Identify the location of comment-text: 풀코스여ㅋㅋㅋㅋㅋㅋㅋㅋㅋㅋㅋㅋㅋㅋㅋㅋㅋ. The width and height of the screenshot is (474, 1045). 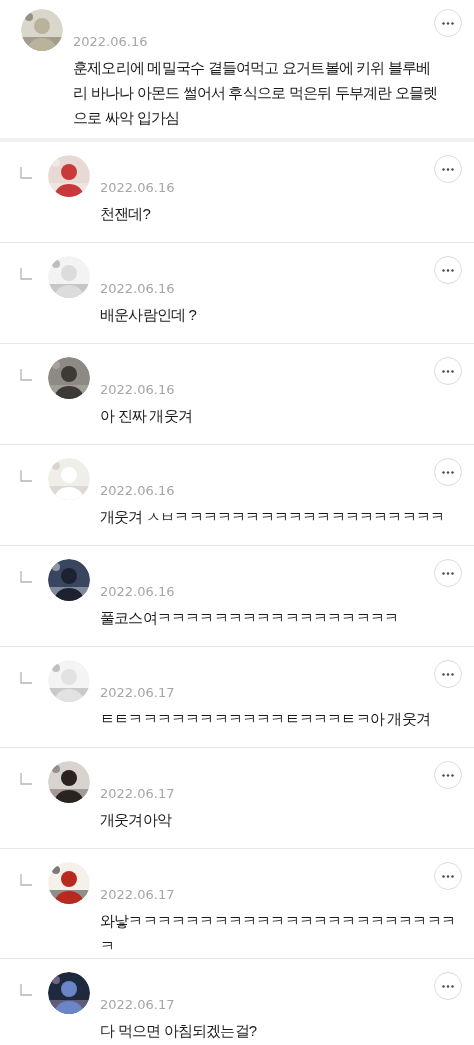
(250, 618).